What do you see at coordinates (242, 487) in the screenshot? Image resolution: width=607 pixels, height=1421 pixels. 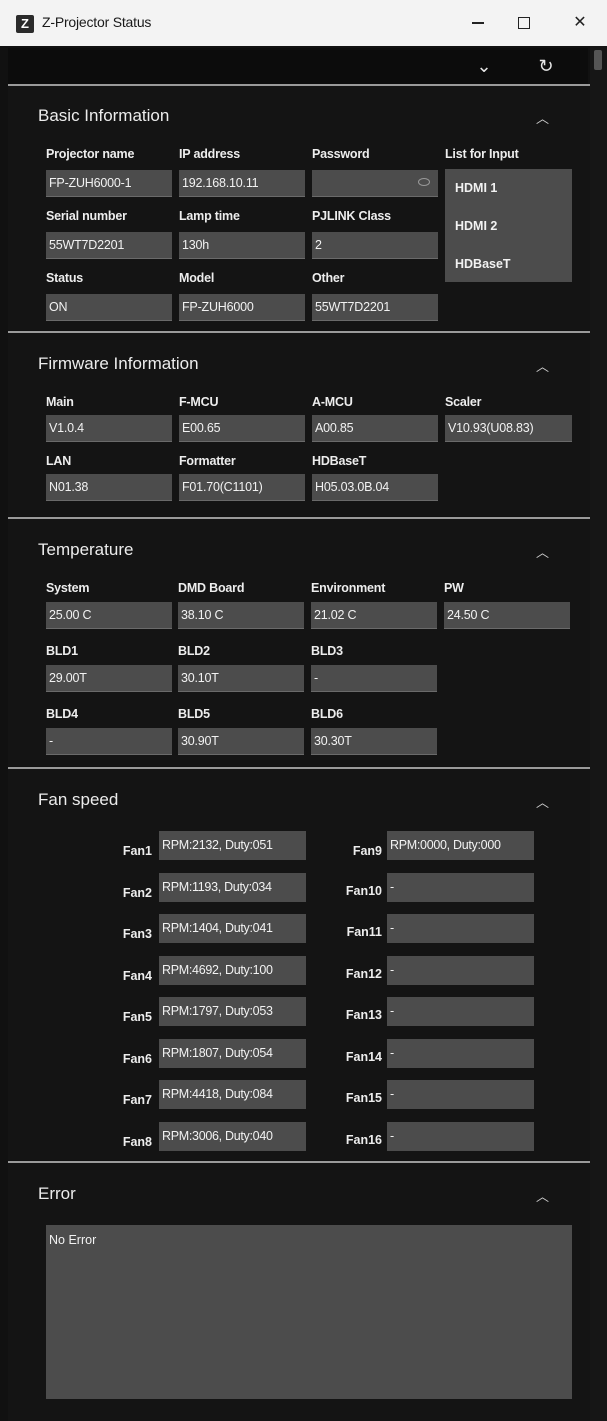 I see `formatter-field: F01.70(C1101)` at bounding box center [242, 487].